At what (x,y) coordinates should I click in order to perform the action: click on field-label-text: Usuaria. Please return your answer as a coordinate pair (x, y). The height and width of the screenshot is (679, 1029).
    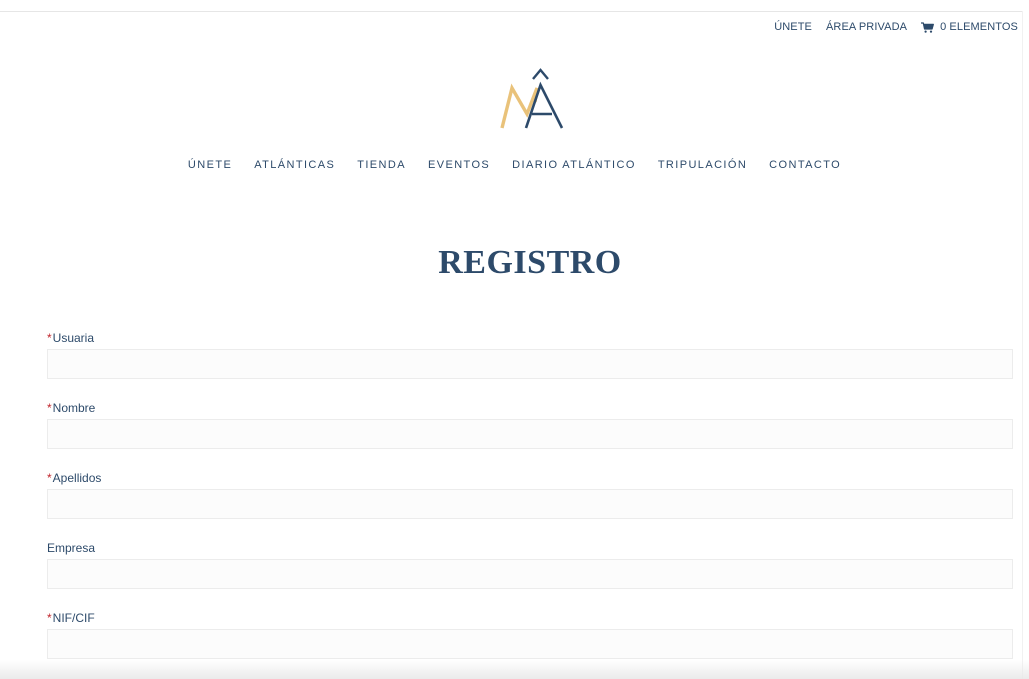
    Looking at the image, I should click on (73, 338).